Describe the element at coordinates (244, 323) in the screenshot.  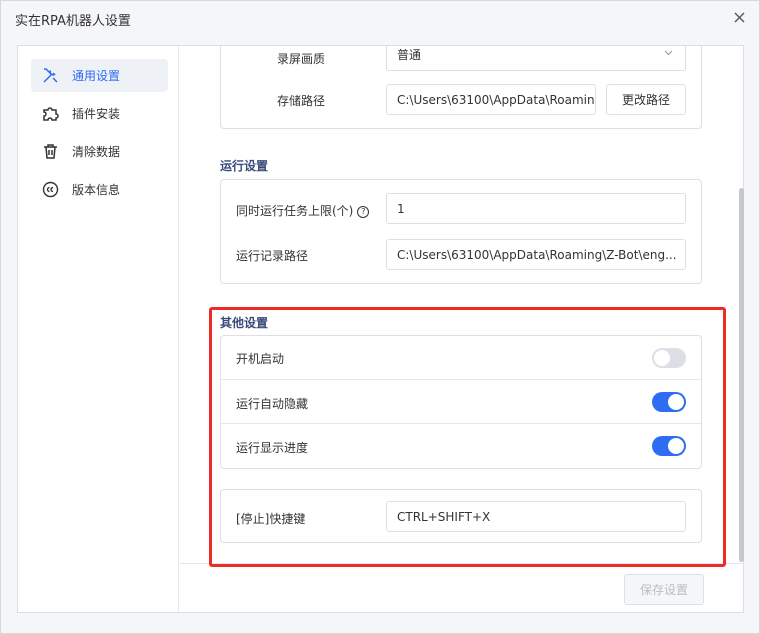
I see `other-settings-title: 其他设置` at that location.